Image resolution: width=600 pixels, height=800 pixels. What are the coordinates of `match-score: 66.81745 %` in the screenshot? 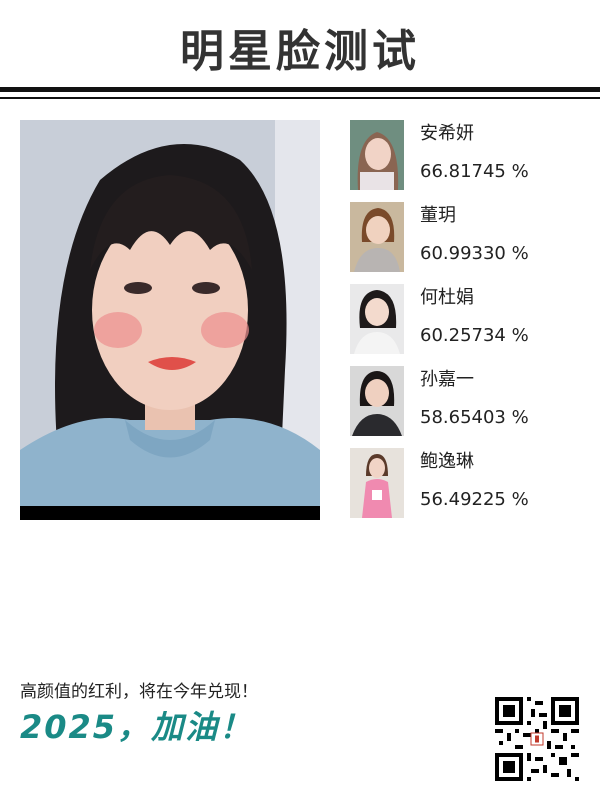 It's located at (474, 171).